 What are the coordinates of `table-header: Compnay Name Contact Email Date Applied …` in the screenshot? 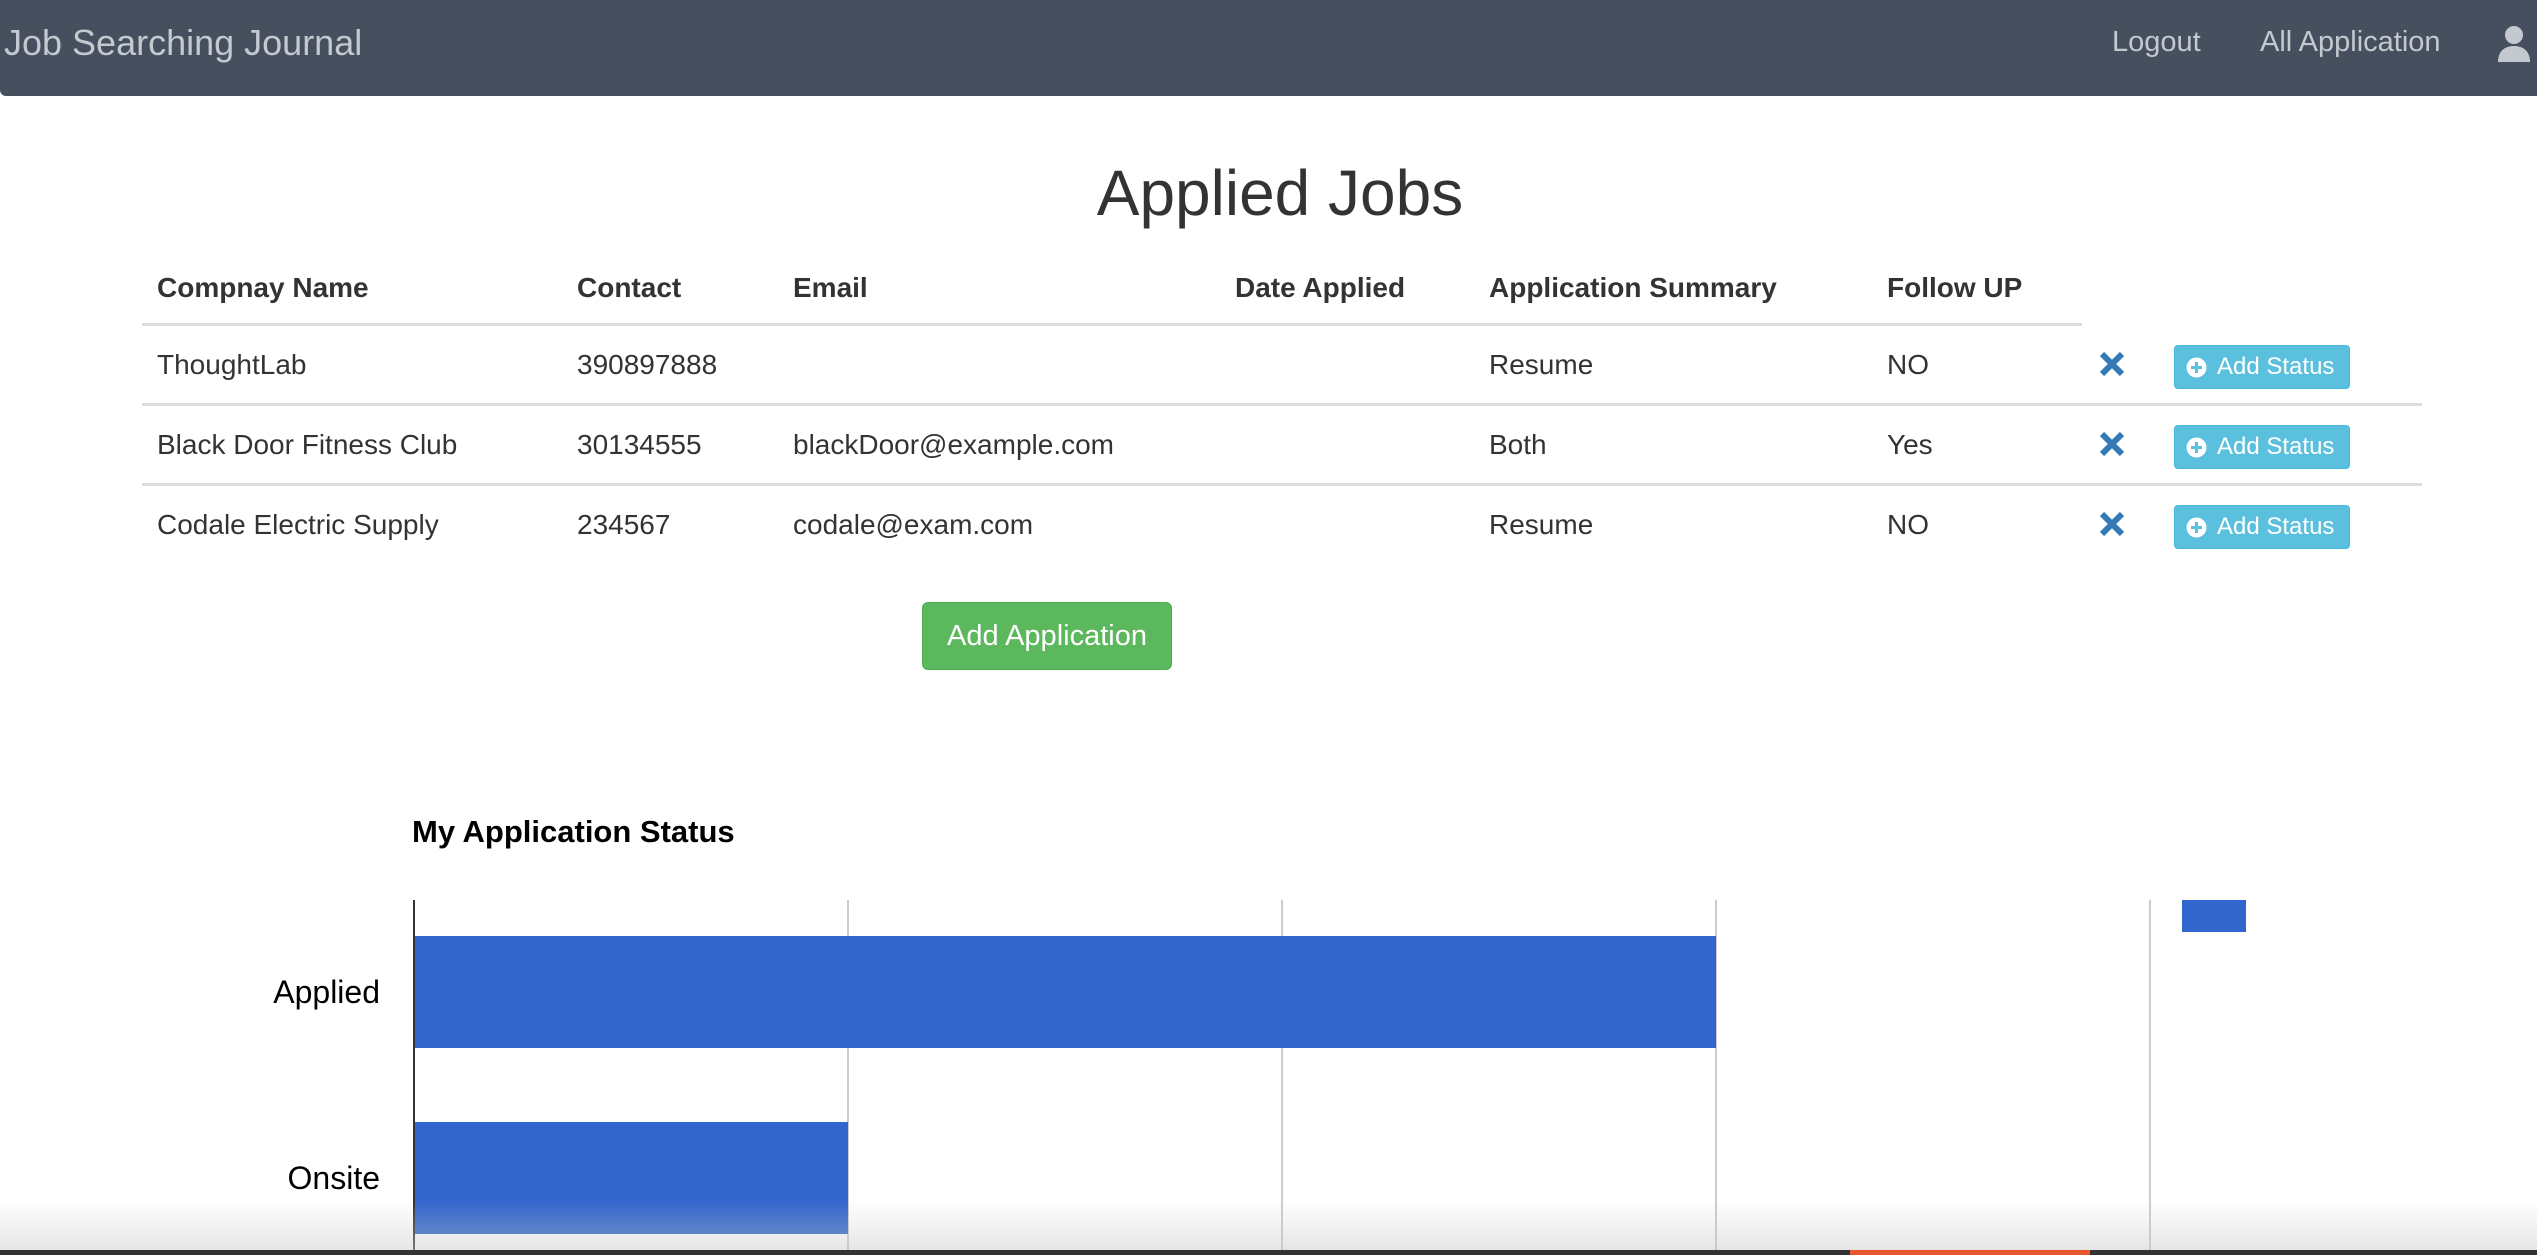 It's located at (1112, 295).